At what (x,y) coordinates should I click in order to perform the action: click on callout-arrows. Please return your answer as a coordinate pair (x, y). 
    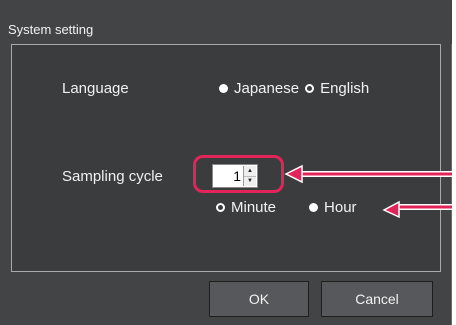
    Looking at the image, I should click on (368, 191).